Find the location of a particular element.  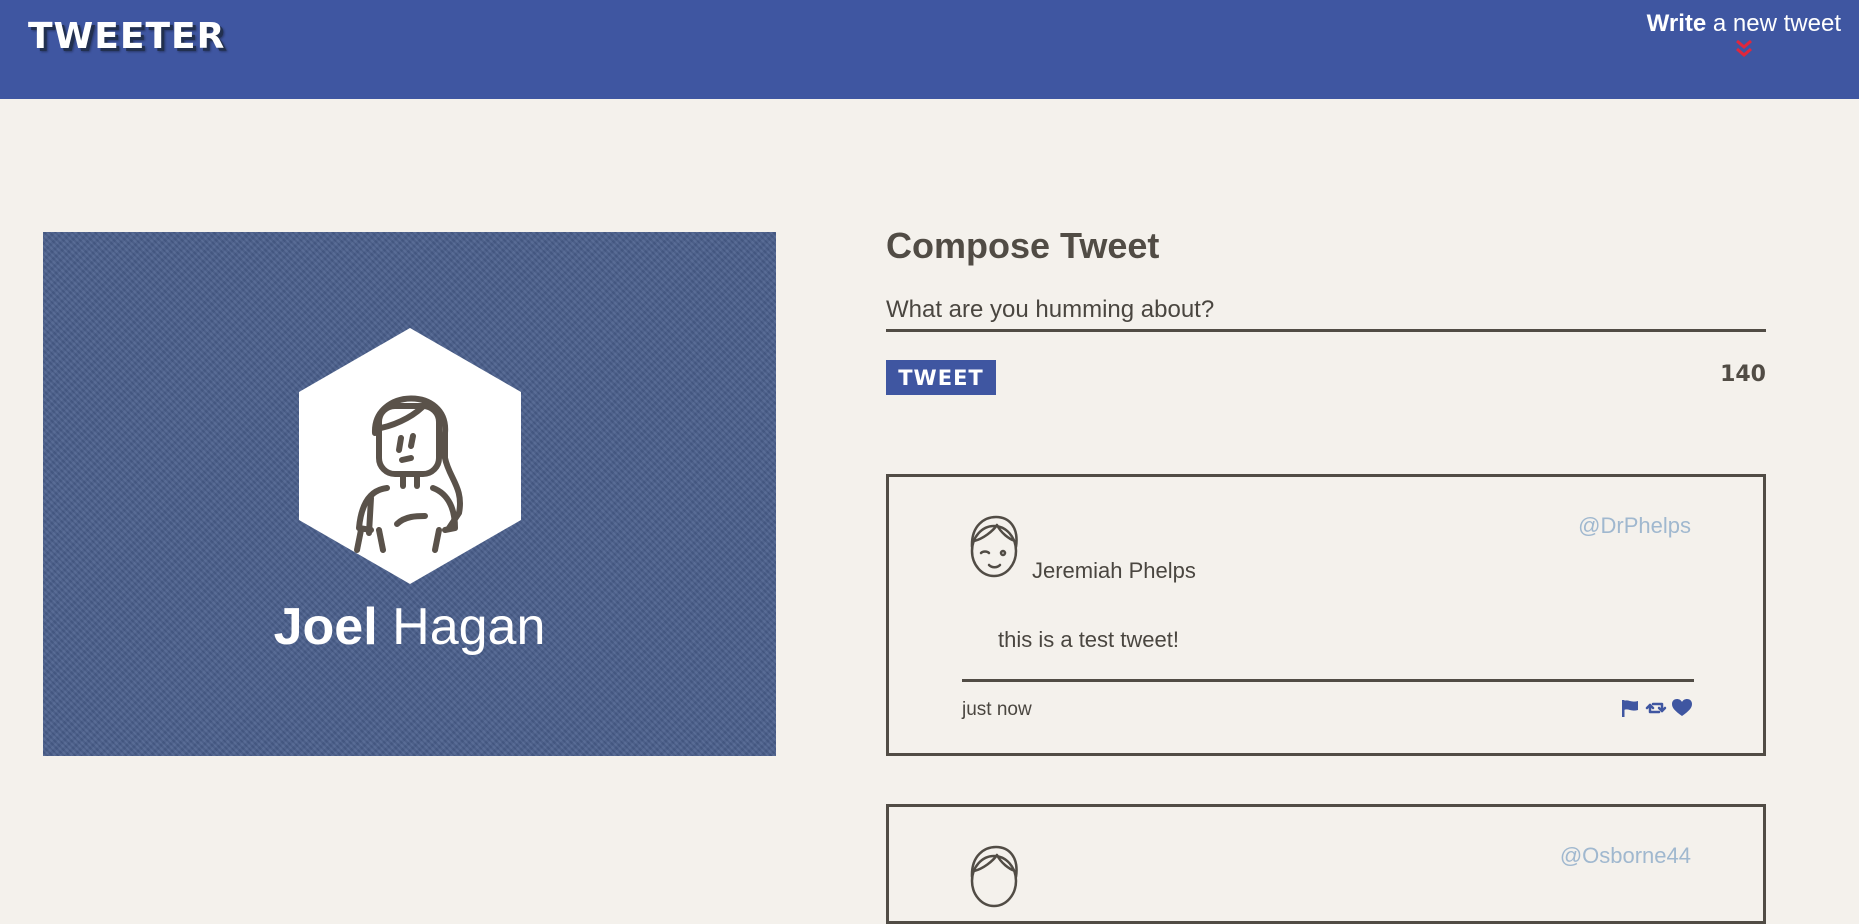

tweet-handle: @DrPhelps is located at coordinates (1634, 526).